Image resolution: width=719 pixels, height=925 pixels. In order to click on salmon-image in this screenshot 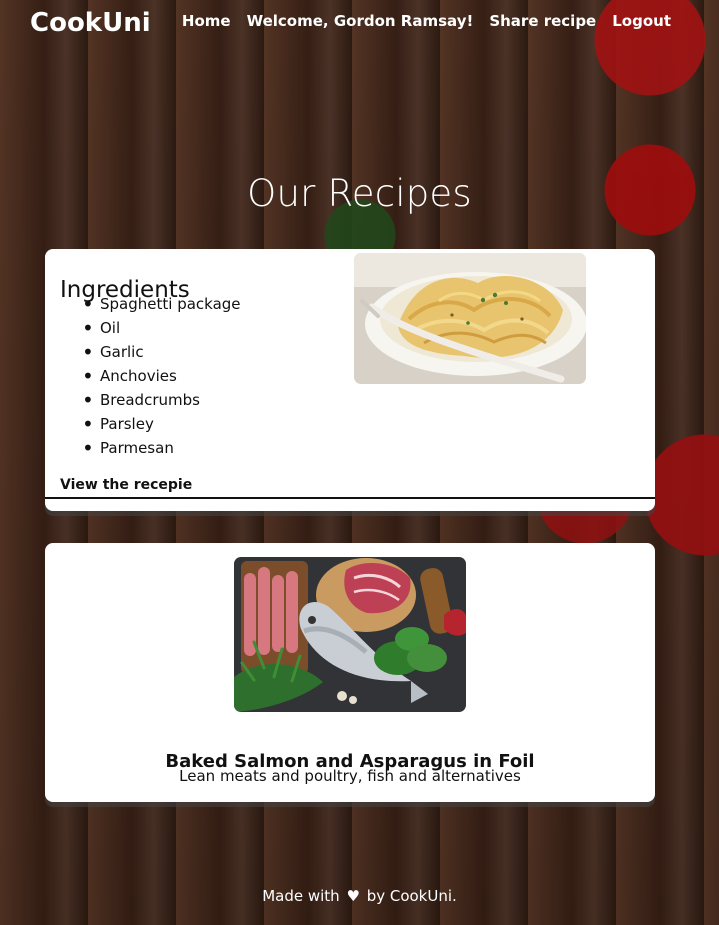, I will do `click(350, 634)`.